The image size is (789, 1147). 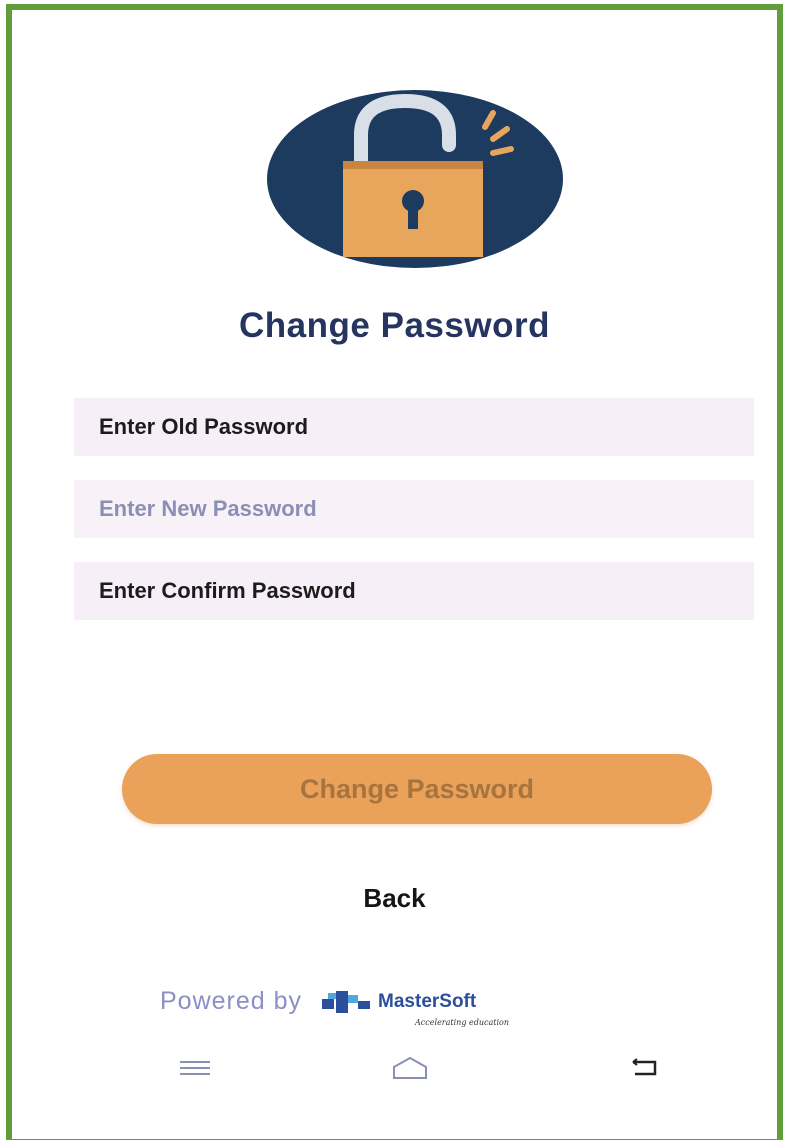 I want to click on nav-menu-button, so click(x=195, y=1068).